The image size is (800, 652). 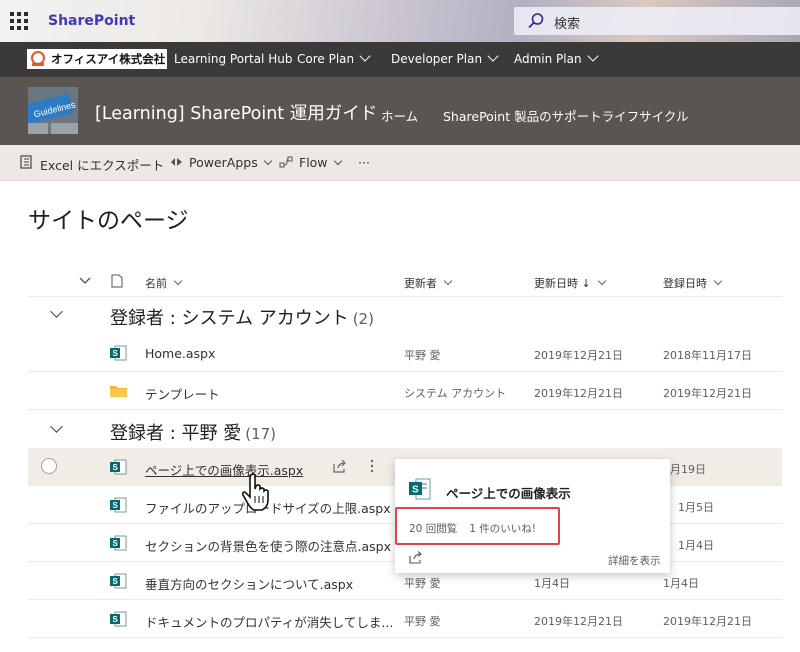 What do you see at coordinates (85, 281) in the screenshot?
I see `collapse-all-chevron-icon` at bounding box center [85, 281].